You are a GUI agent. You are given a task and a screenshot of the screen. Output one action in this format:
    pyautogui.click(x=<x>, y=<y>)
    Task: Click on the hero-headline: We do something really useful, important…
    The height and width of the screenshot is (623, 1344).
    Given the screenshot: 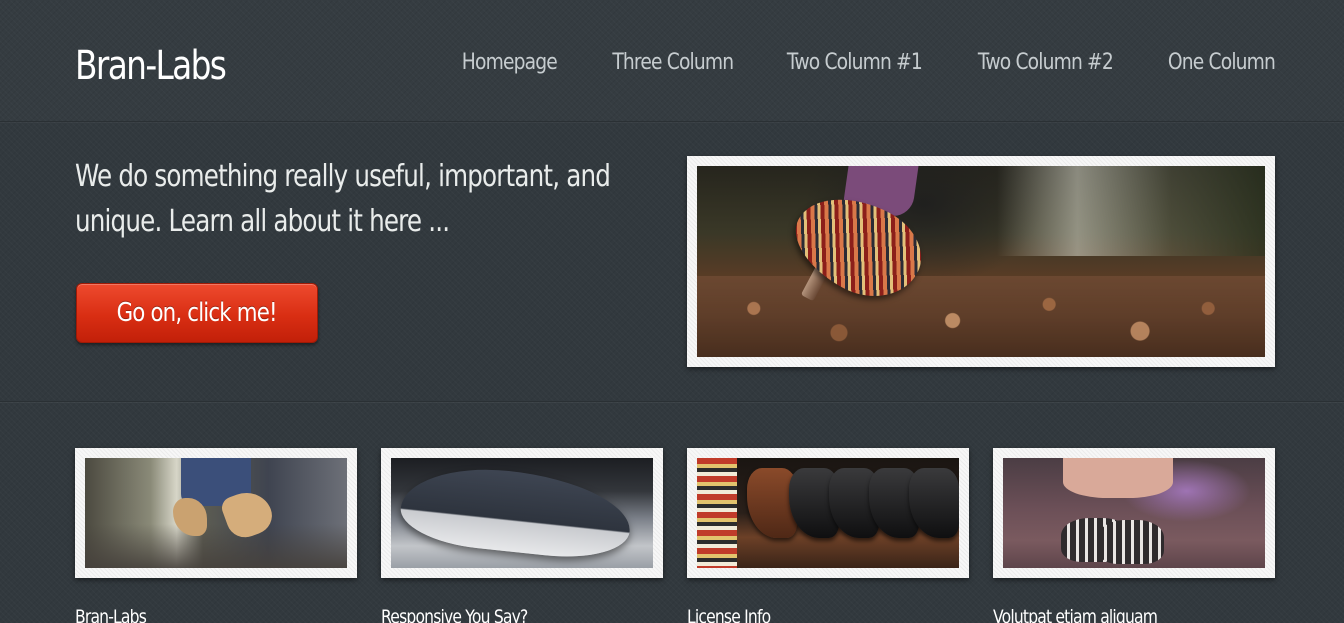 What is the action you would take?
    pyautogui.click(x=343, y=199)
    